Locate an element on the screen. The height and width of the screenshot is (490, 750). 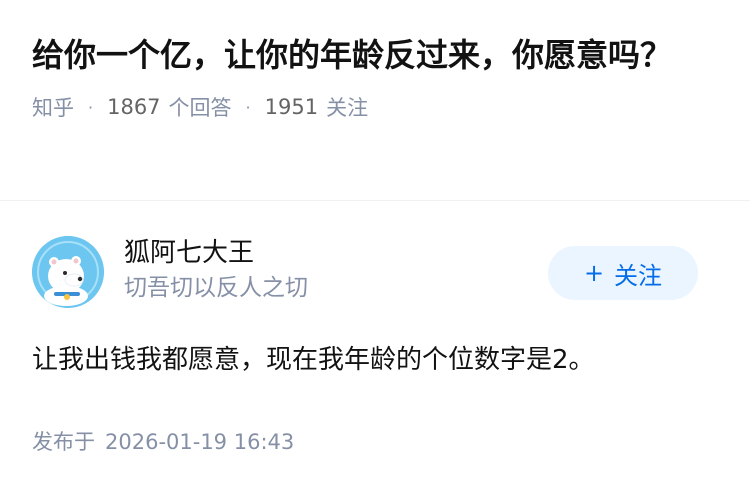
follow-button: + 关注 is located at coordinates (623, 273).